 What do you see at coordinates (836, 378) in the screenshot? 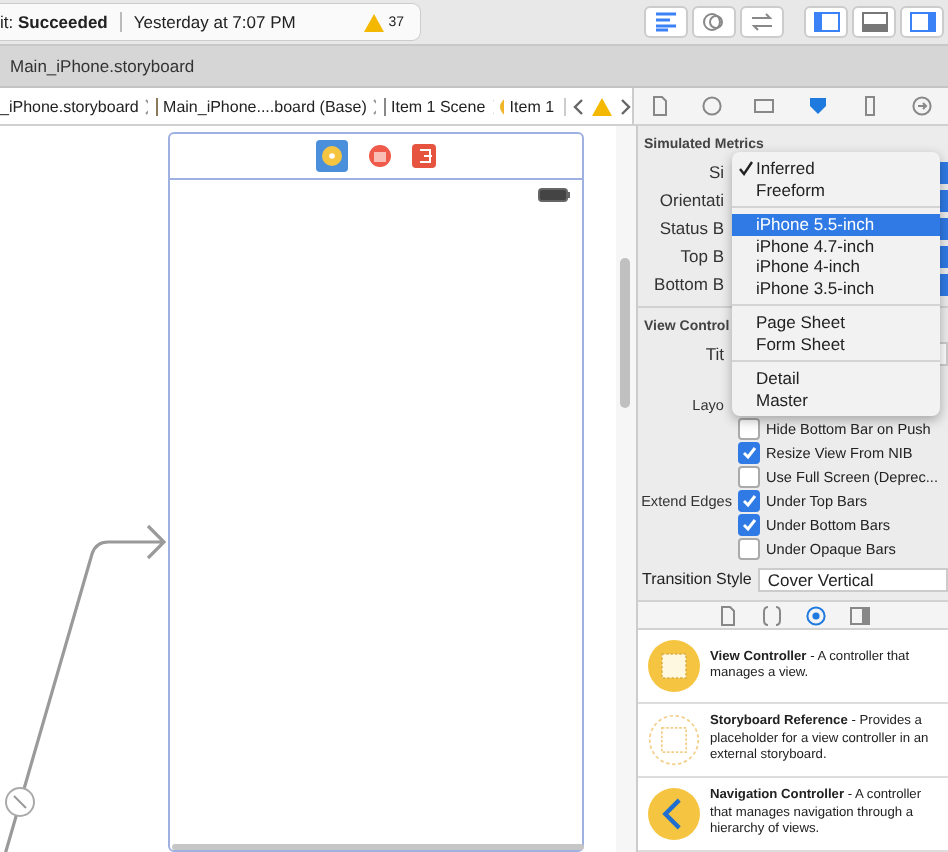
I see `menu-item: Detail` at bounding box center [836, 378].